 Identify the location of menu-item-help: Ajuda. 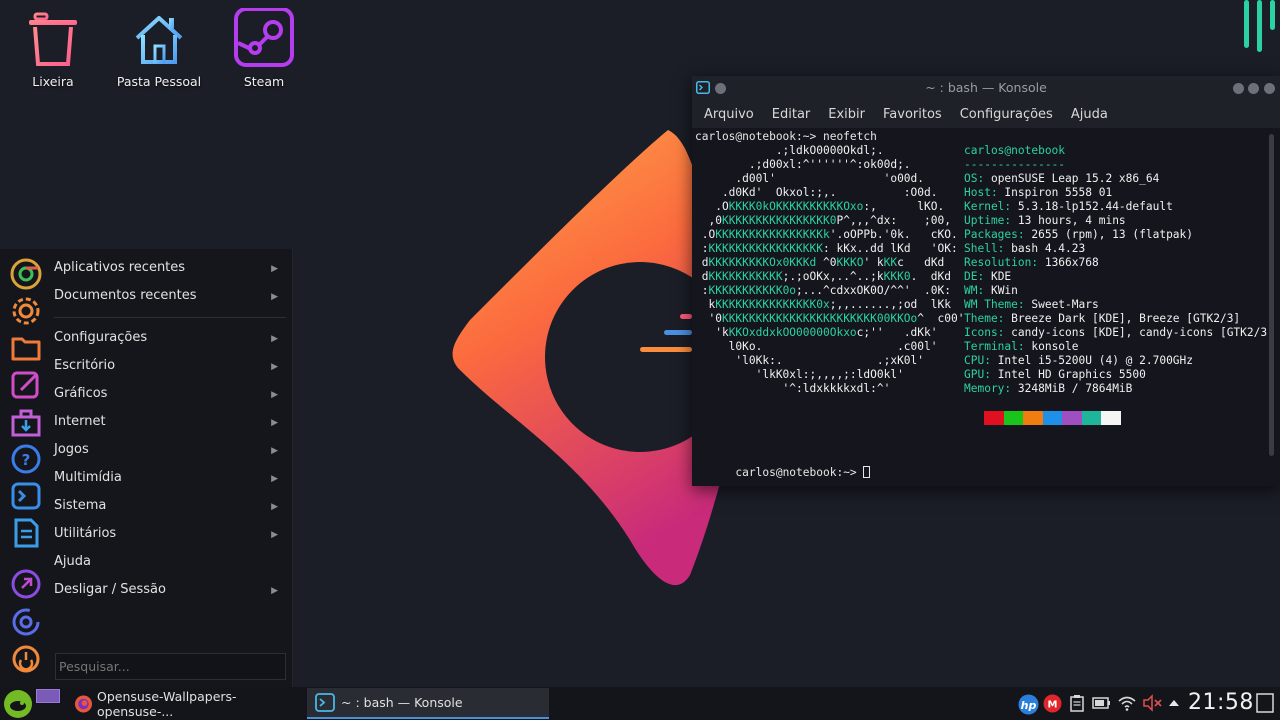
(170, 565).